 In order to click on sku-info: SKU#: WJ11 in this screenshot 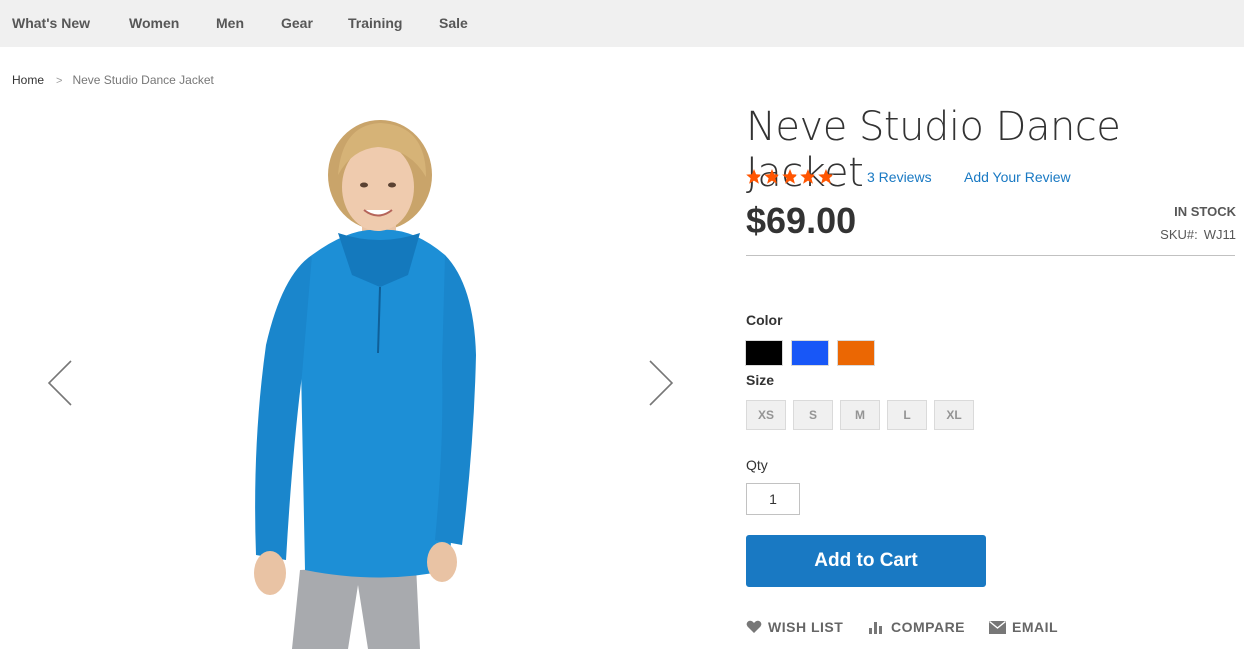, I will do `click(1198, 234)`.